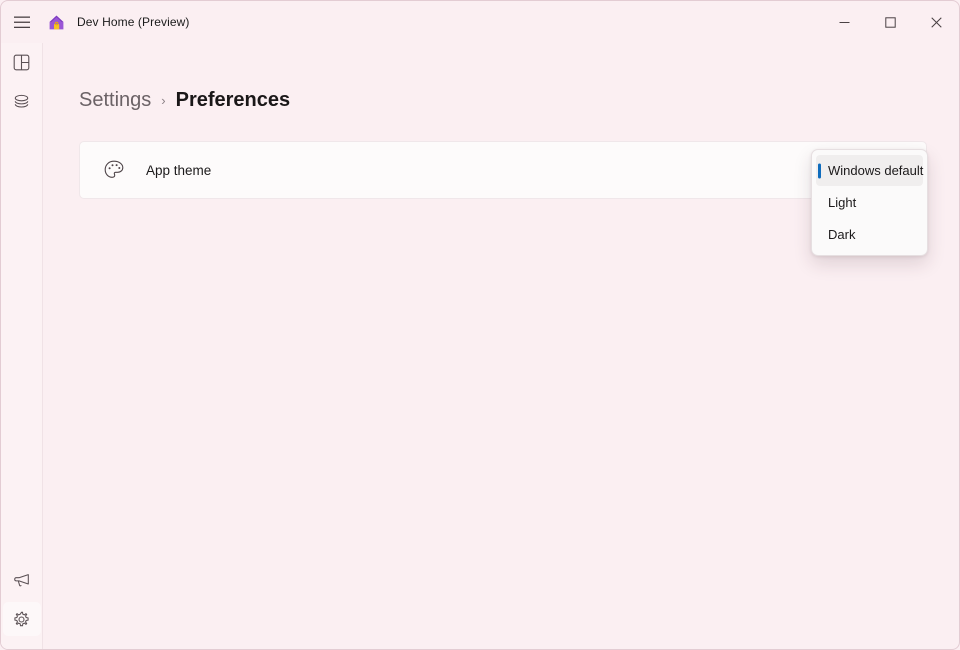 The image size is (960, 650). Describe the element at coordinates (842, 234) in the screenshot. I see `dropdown-option-label: Dark` at that location.